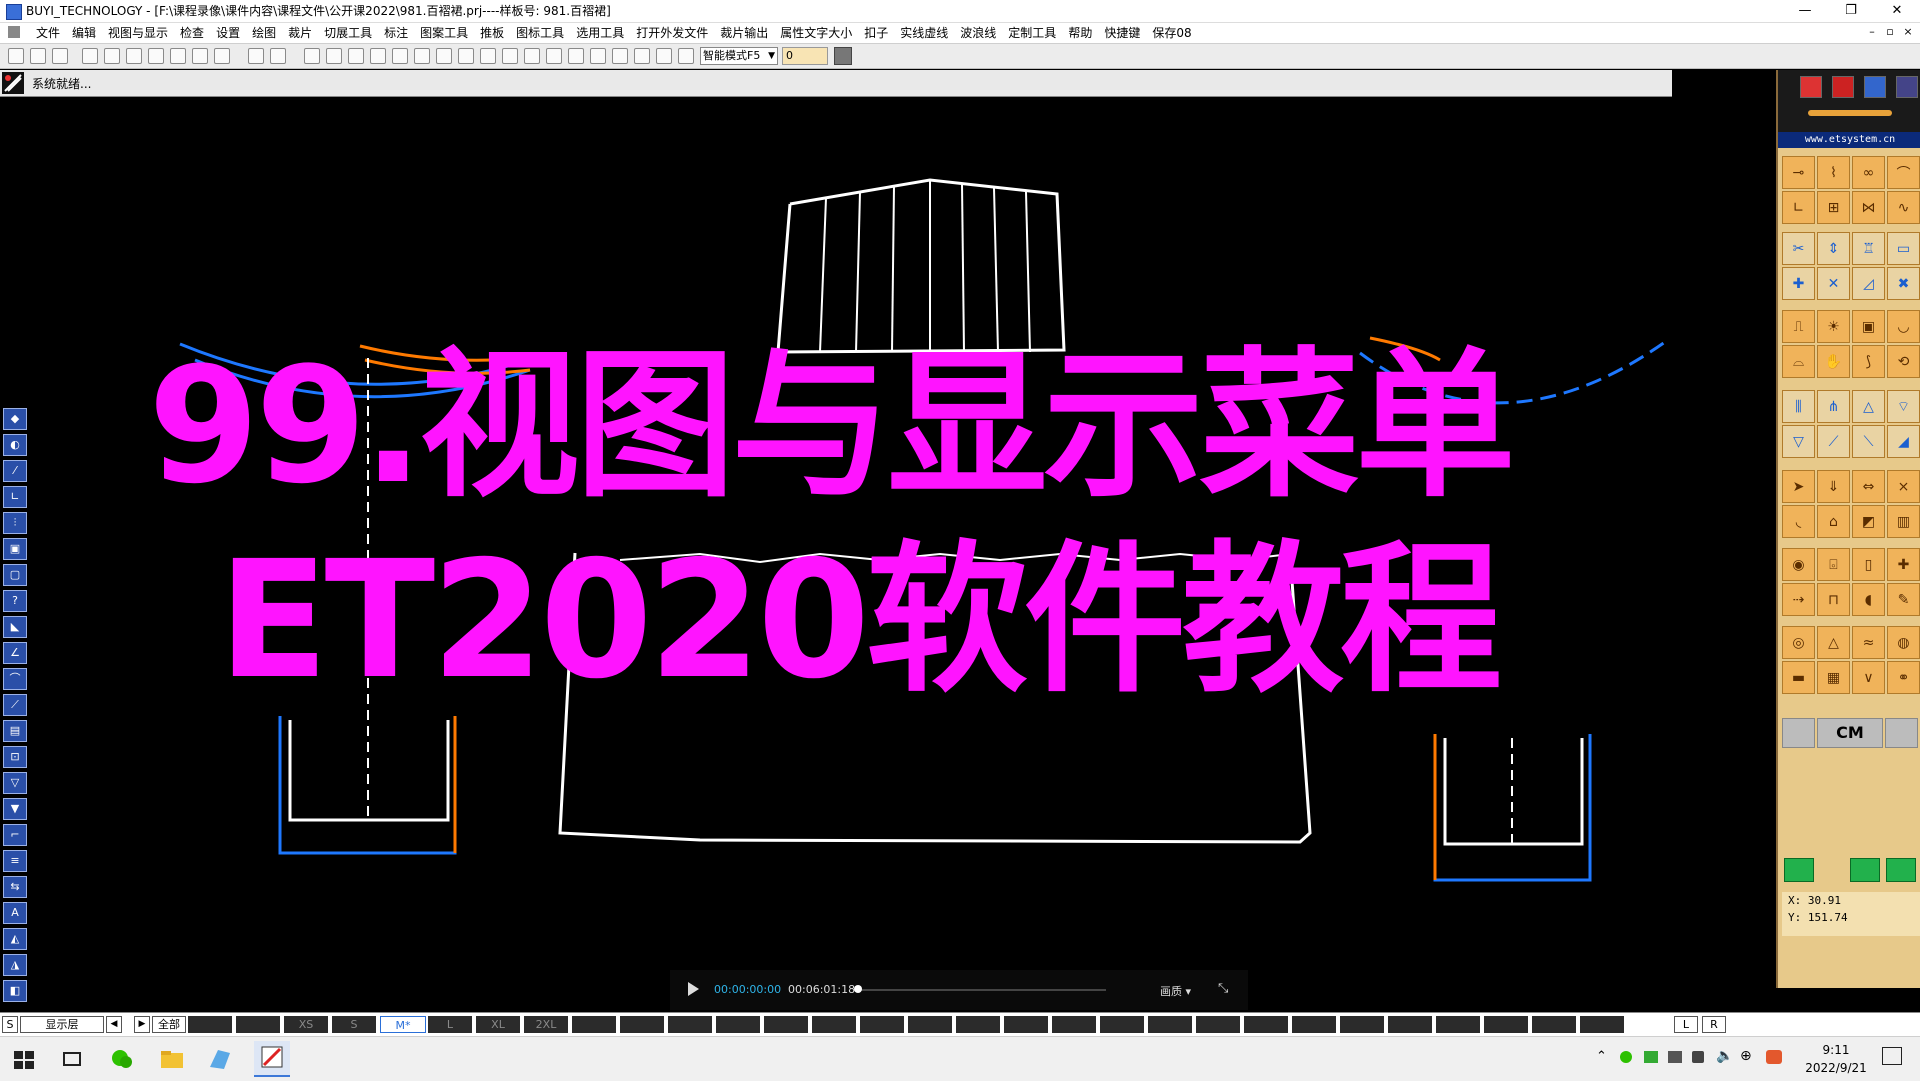 This screenshot has width=1920, height=1081. Describe the element at coordinates (62, 1024) in the screenshot. I see `layer-select: 显示层` at that location.